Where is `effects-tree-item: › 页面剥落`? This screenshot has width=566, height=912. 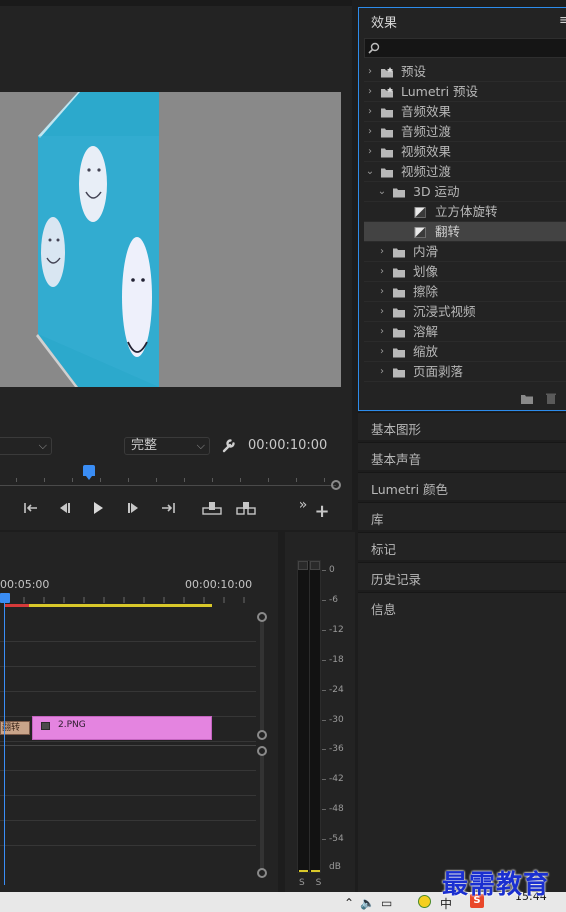
effects-tree-item: › 页面剥落 is located at coordinates (465, 372).